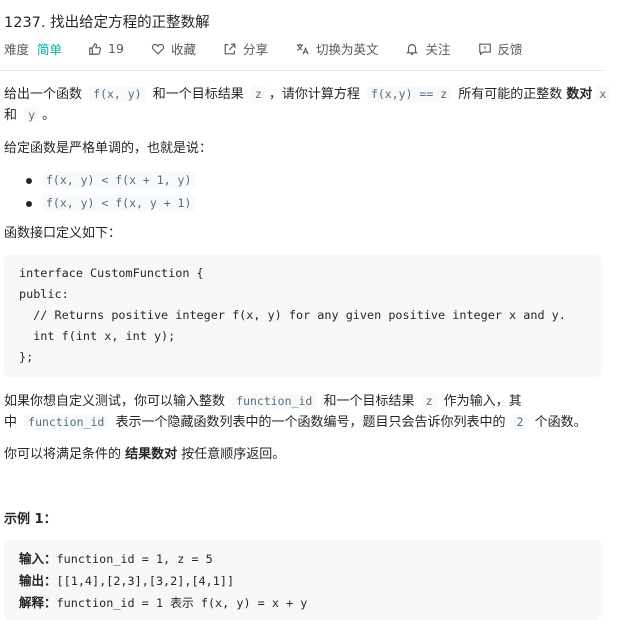  Describe the element at coordinates (127, 580) in the screenshot. I see `example-output-line: 输出：[[1,4],[2,3],[3,2],[4,1]]` at that location.